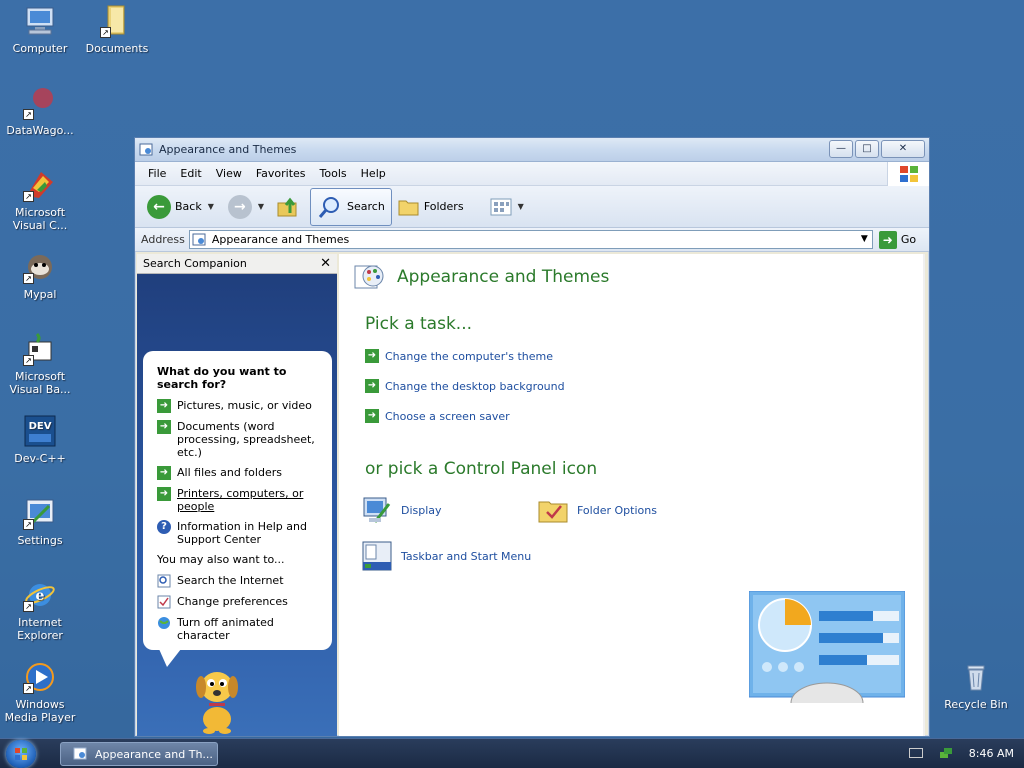 This screenshot has width=1024, height=768. I want to click on display-icon, so click(377, 510).